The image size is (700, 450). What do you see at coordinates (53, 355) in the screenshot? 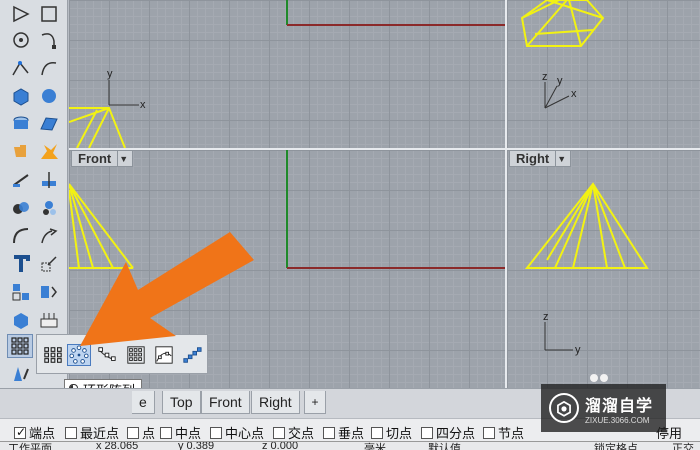
I see `rectangular-array-icon` at bounding box center [53, 355].